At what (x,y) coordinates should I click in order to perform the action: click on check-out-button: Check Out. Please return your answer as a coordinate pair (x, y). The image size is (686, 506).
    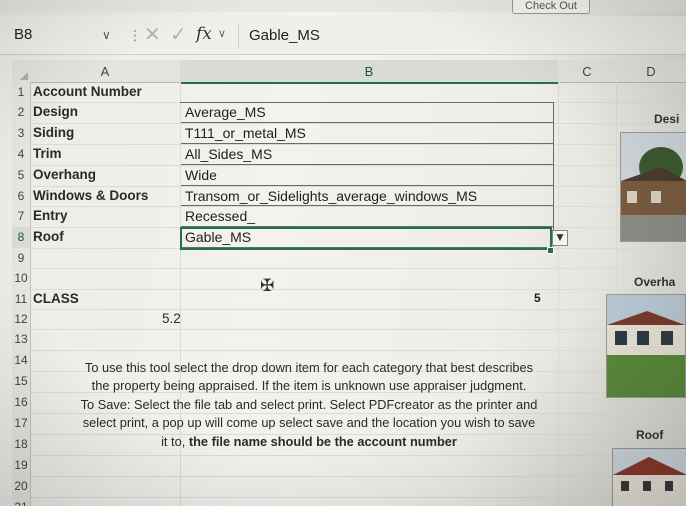
    Looking at the image, I should click on (551, 7).